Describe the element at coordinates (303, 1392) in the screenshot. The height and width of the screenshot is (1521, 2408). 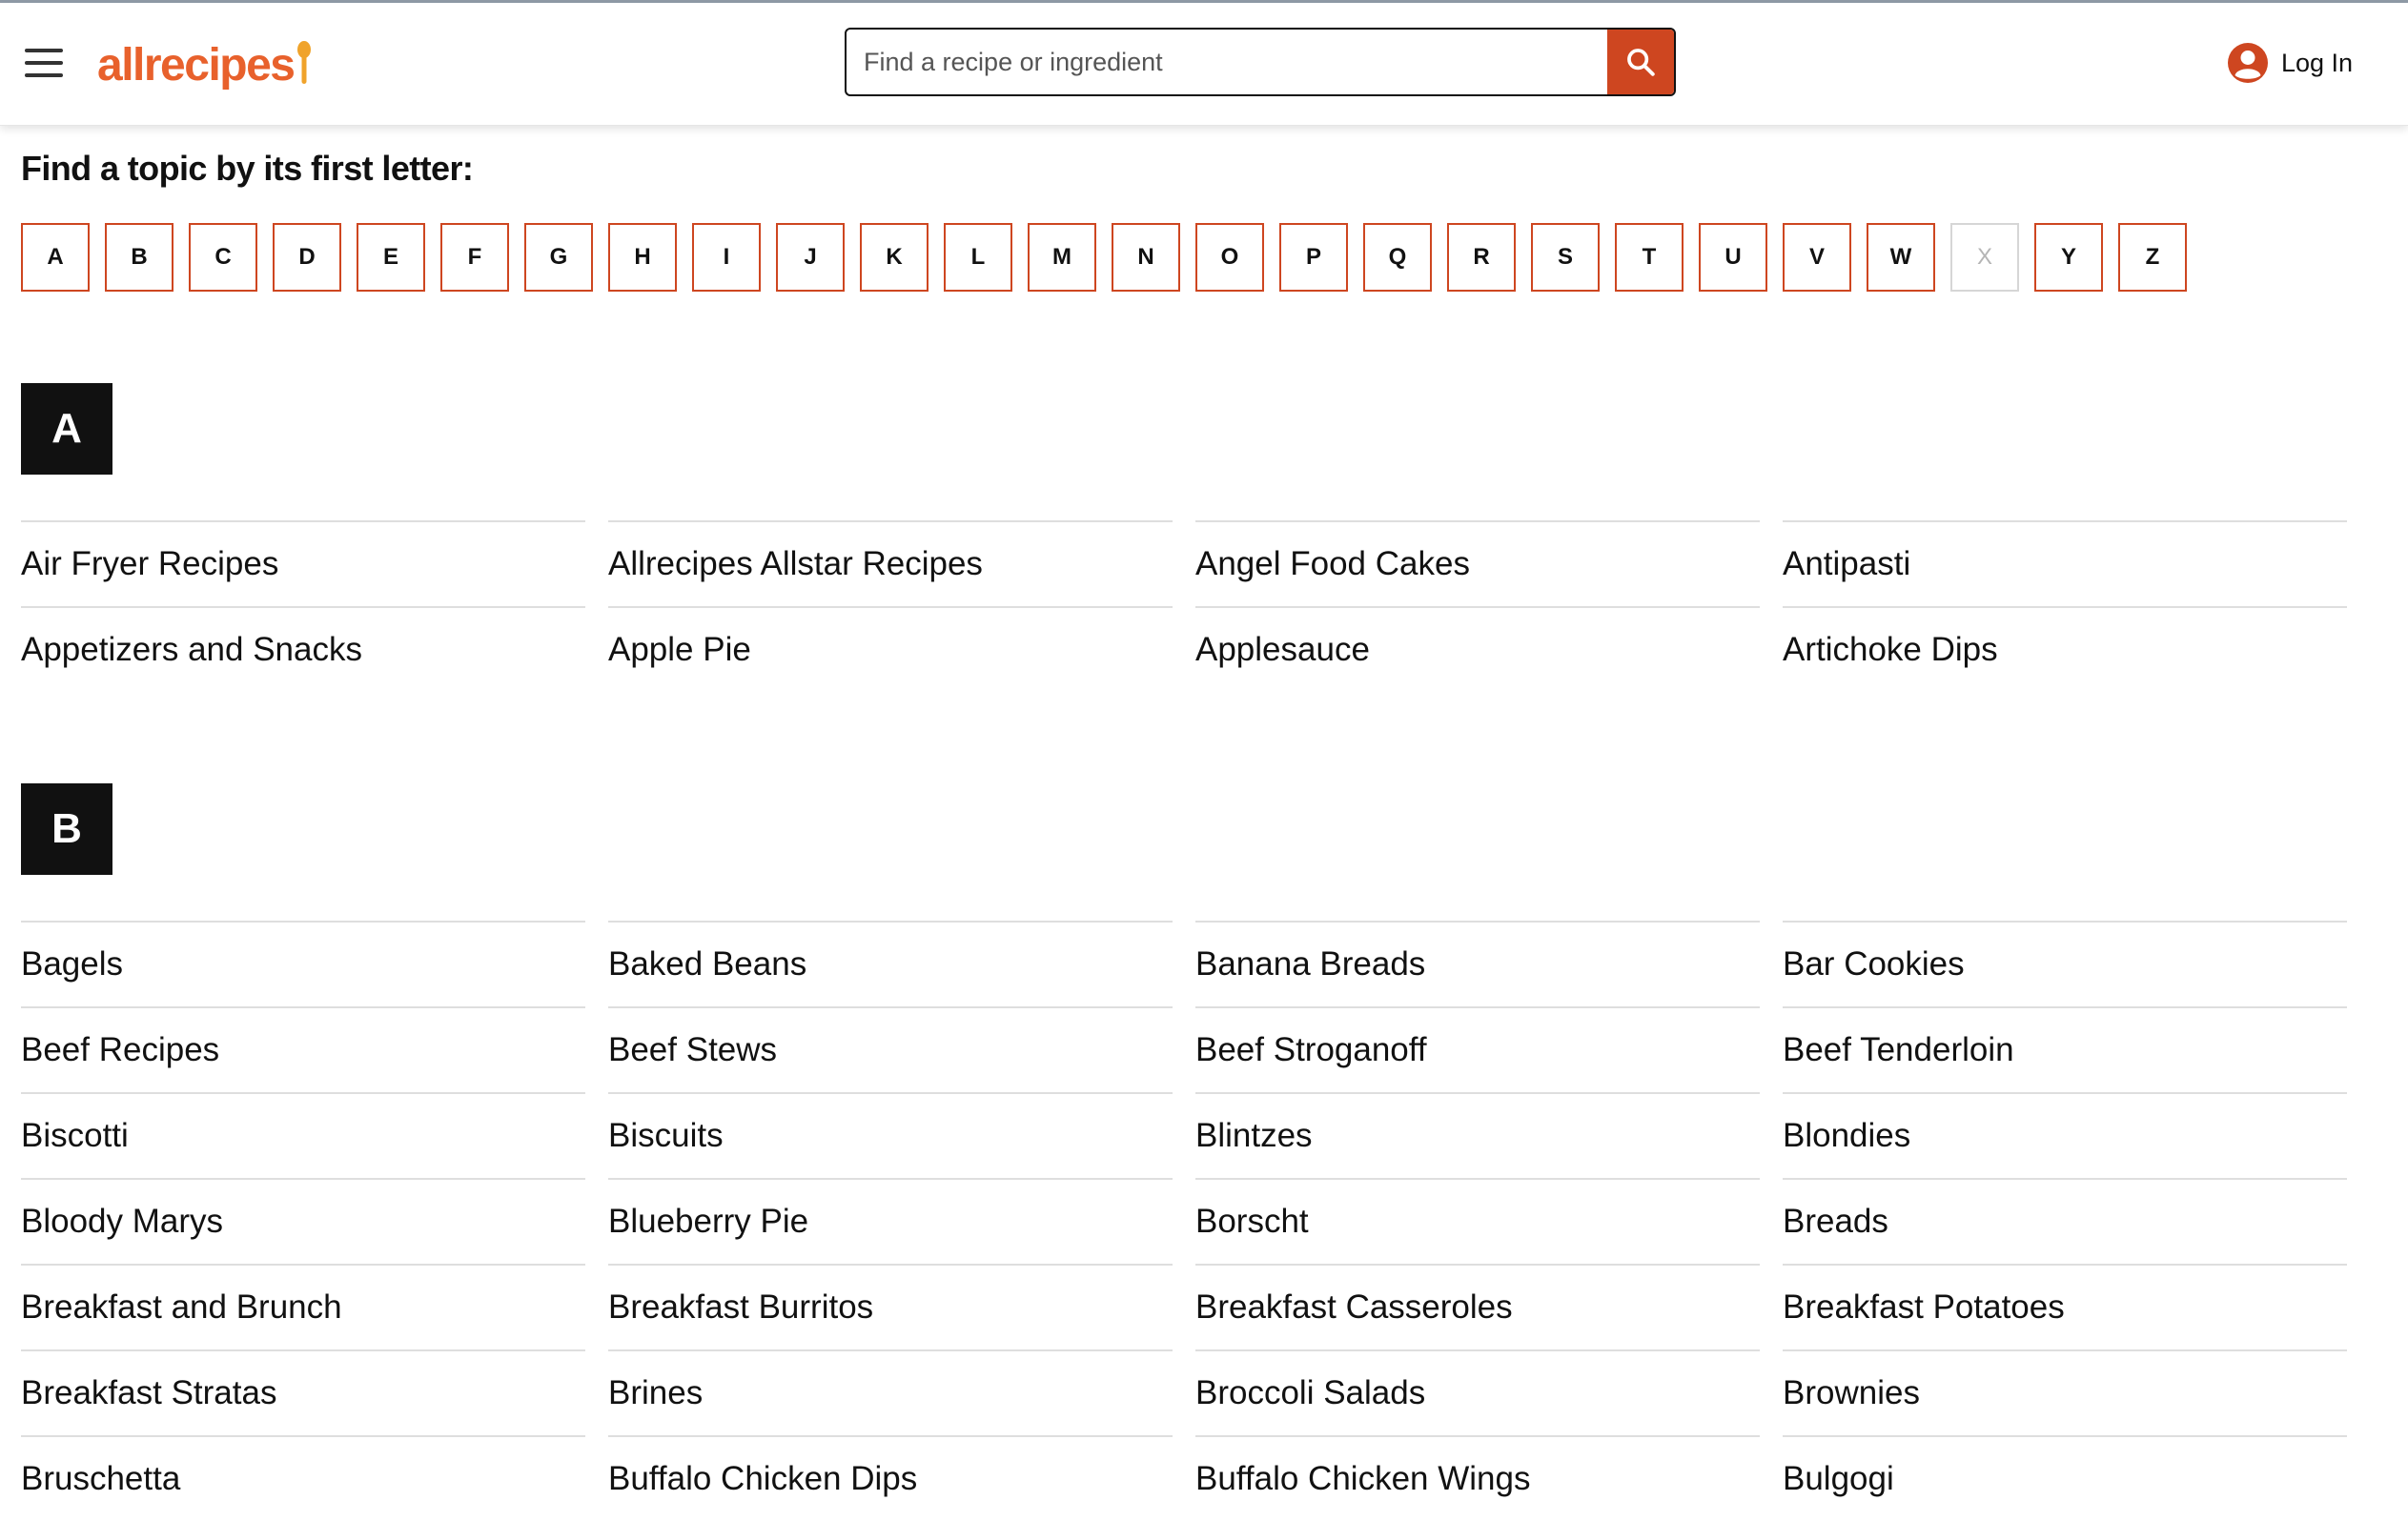
I see `topic-link: Breakfast Stratas` at that location.